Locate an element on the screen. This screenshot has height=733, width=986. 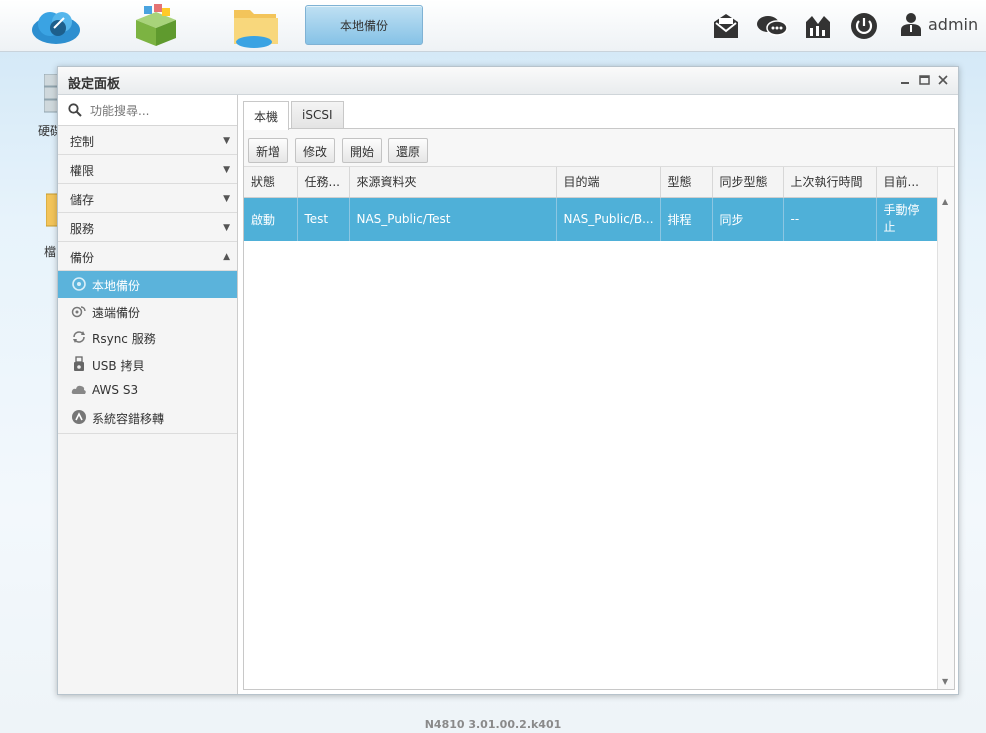
sidebar-category-control: 控制 ▼ is located at coordinates (147, 140).